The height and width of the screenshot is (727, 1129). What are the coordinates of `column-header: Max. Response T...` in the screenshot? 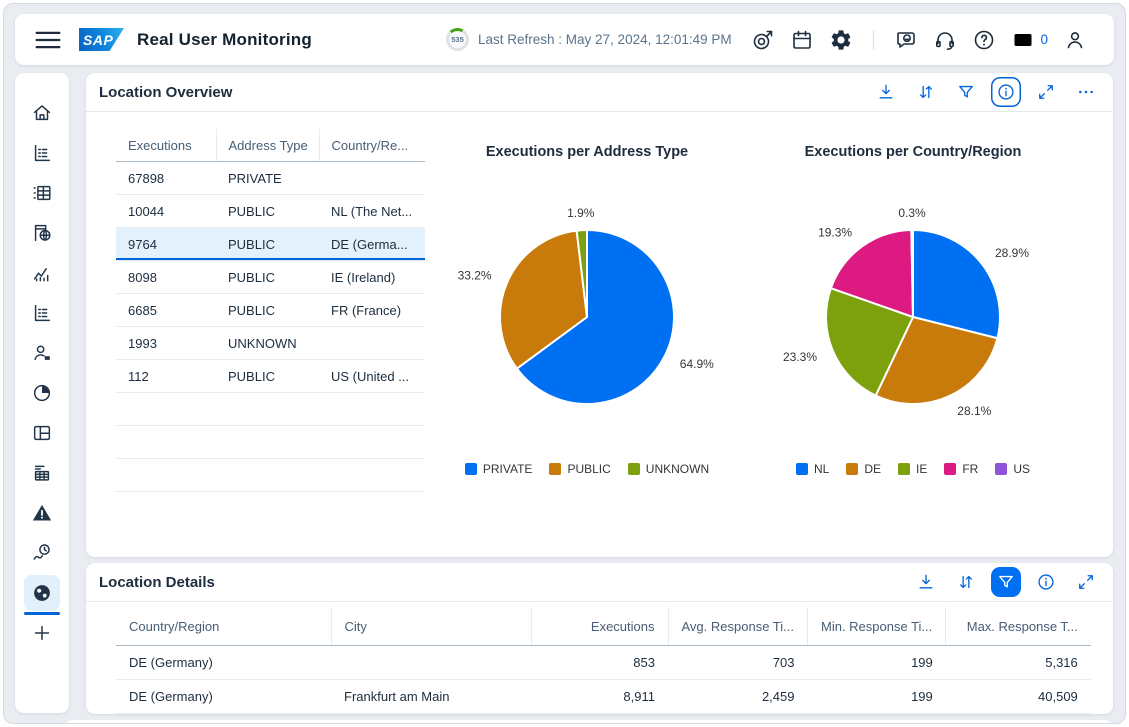 It's located at (1018, 626).